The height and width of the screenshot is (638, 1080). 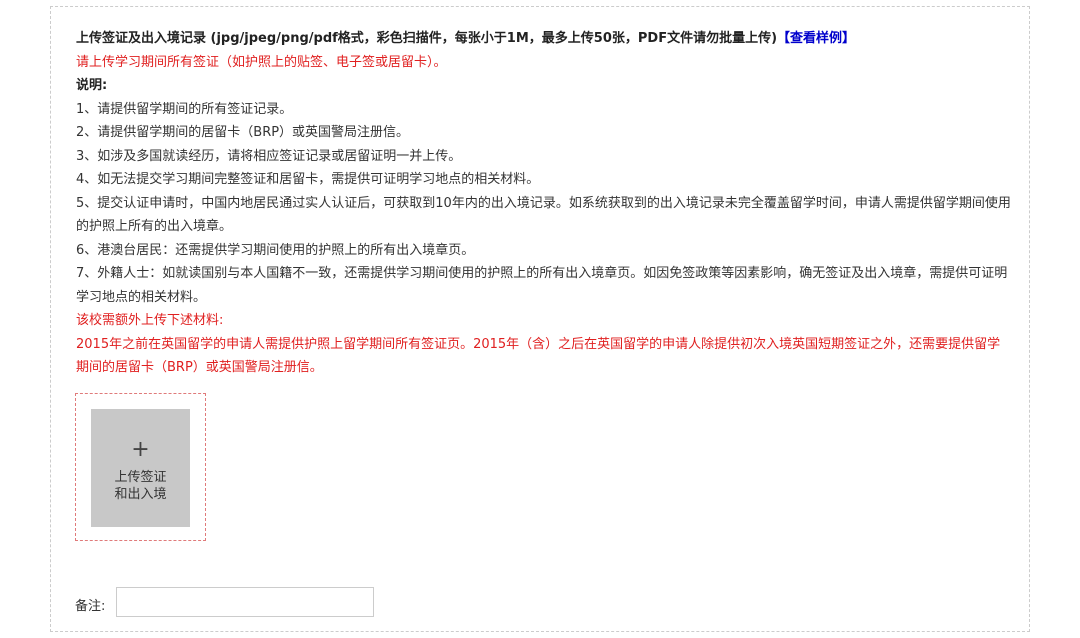 I want to click on remark-input, so click(x=245, y=602).